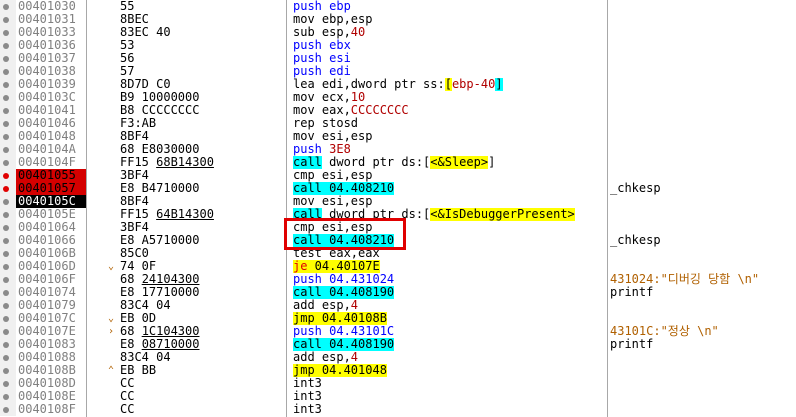 Image resolution: width=796 pixels, height=417 pixels. Describe the element at coordinates (138, 123) in the screenshot. I see `bytes-text: F3:AB` at that location.